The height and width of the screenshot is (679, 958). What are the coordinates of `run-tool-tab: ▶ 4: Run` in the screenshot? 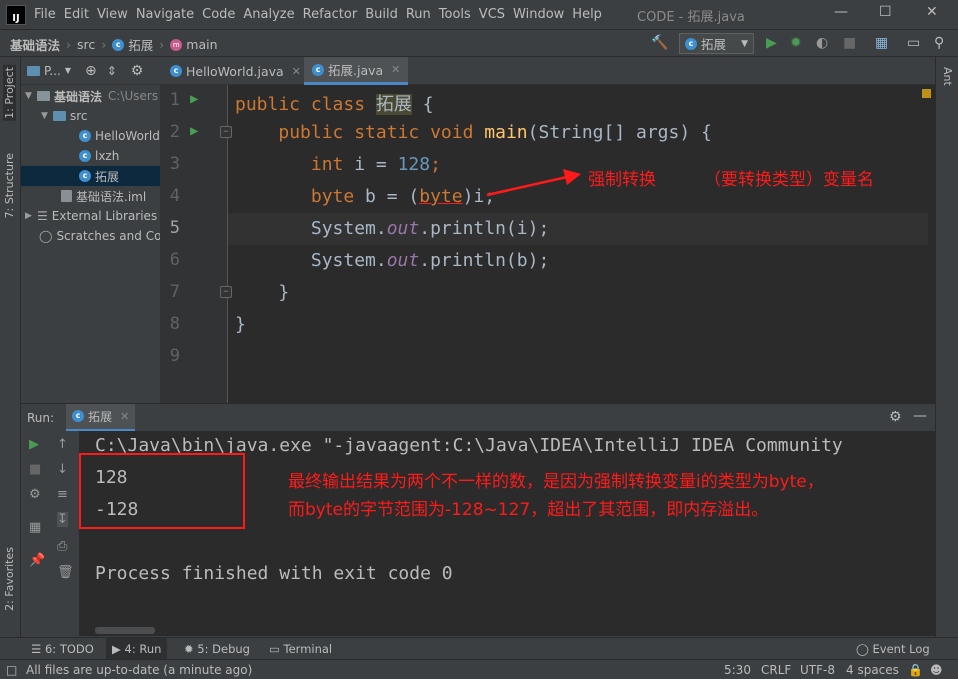 It's located at (137, 649).